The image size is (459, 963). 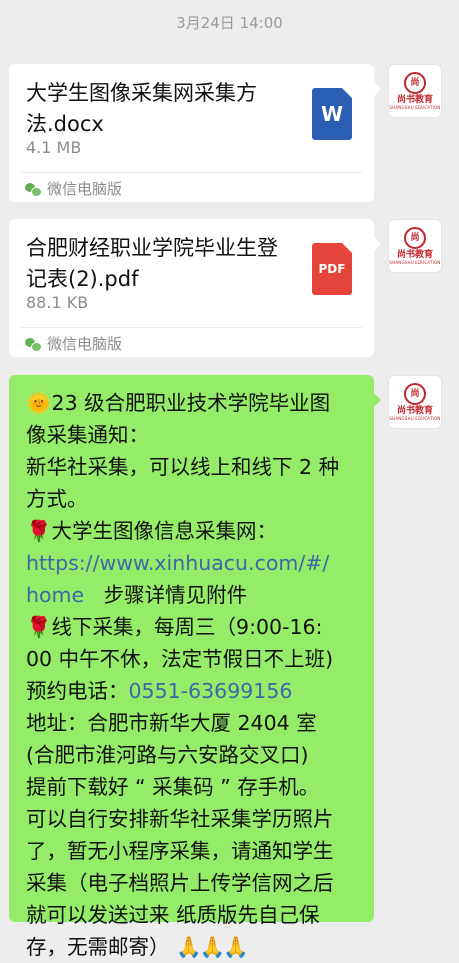 What do you see at coordinates (141, 108) in the screenshot?
I see `file-name: 大学生图像采集网采集方法.docx` at bounding box center [141, 108].